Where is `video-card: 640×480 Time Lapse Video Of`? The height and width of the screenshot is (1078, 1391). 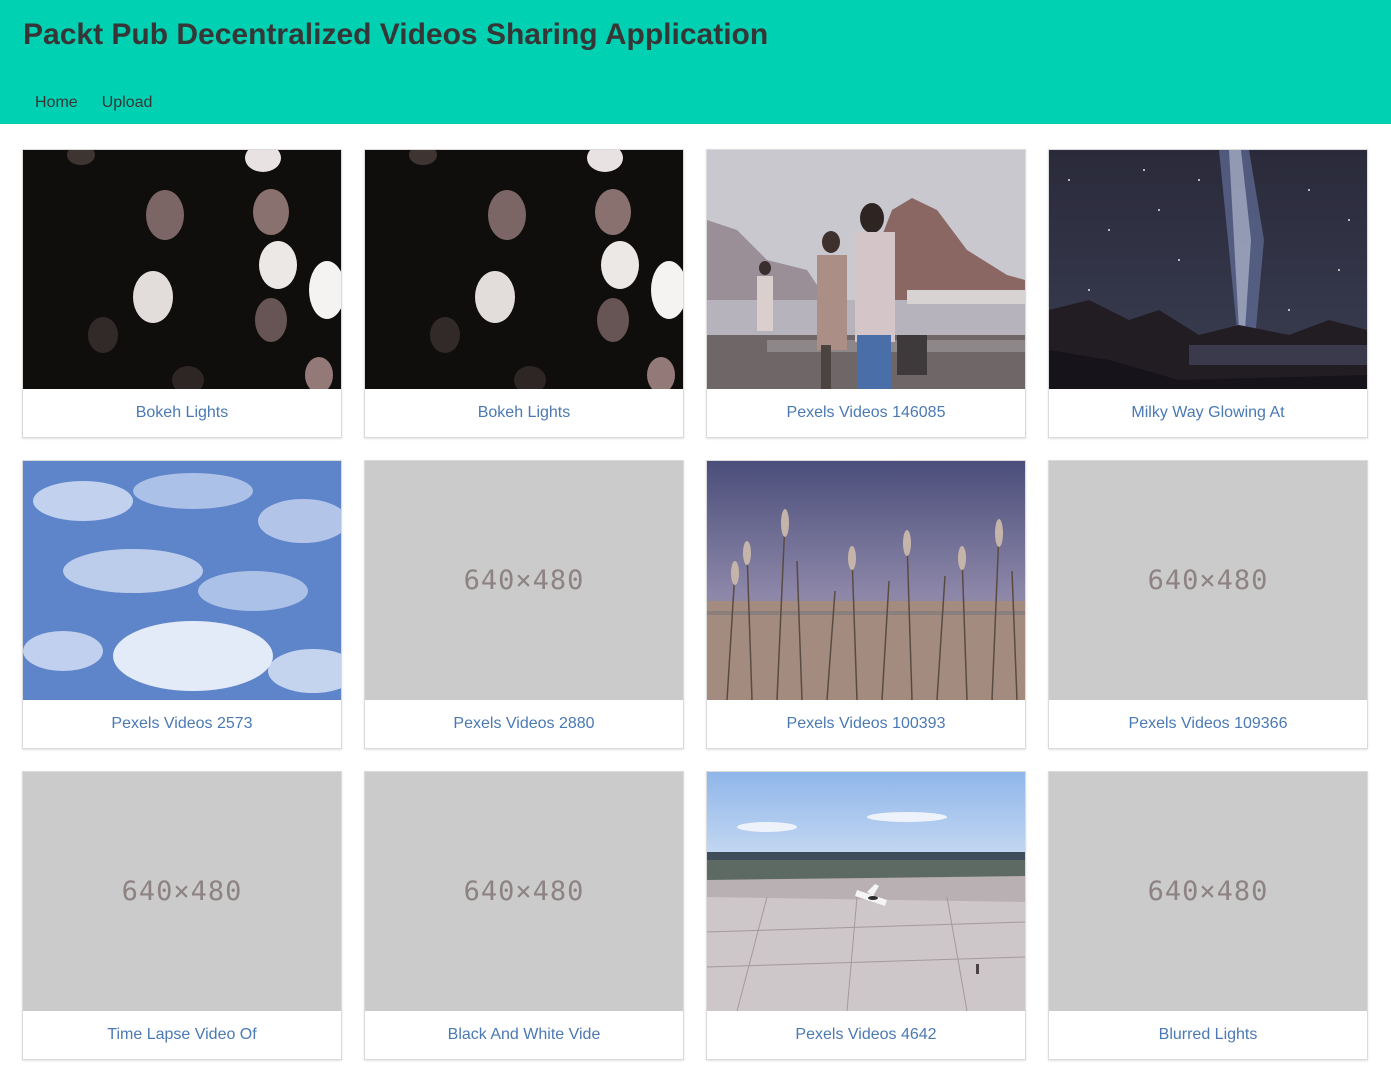 video-card: 640×480 Time Lapse Video Of is located at coordinates (182, 915).